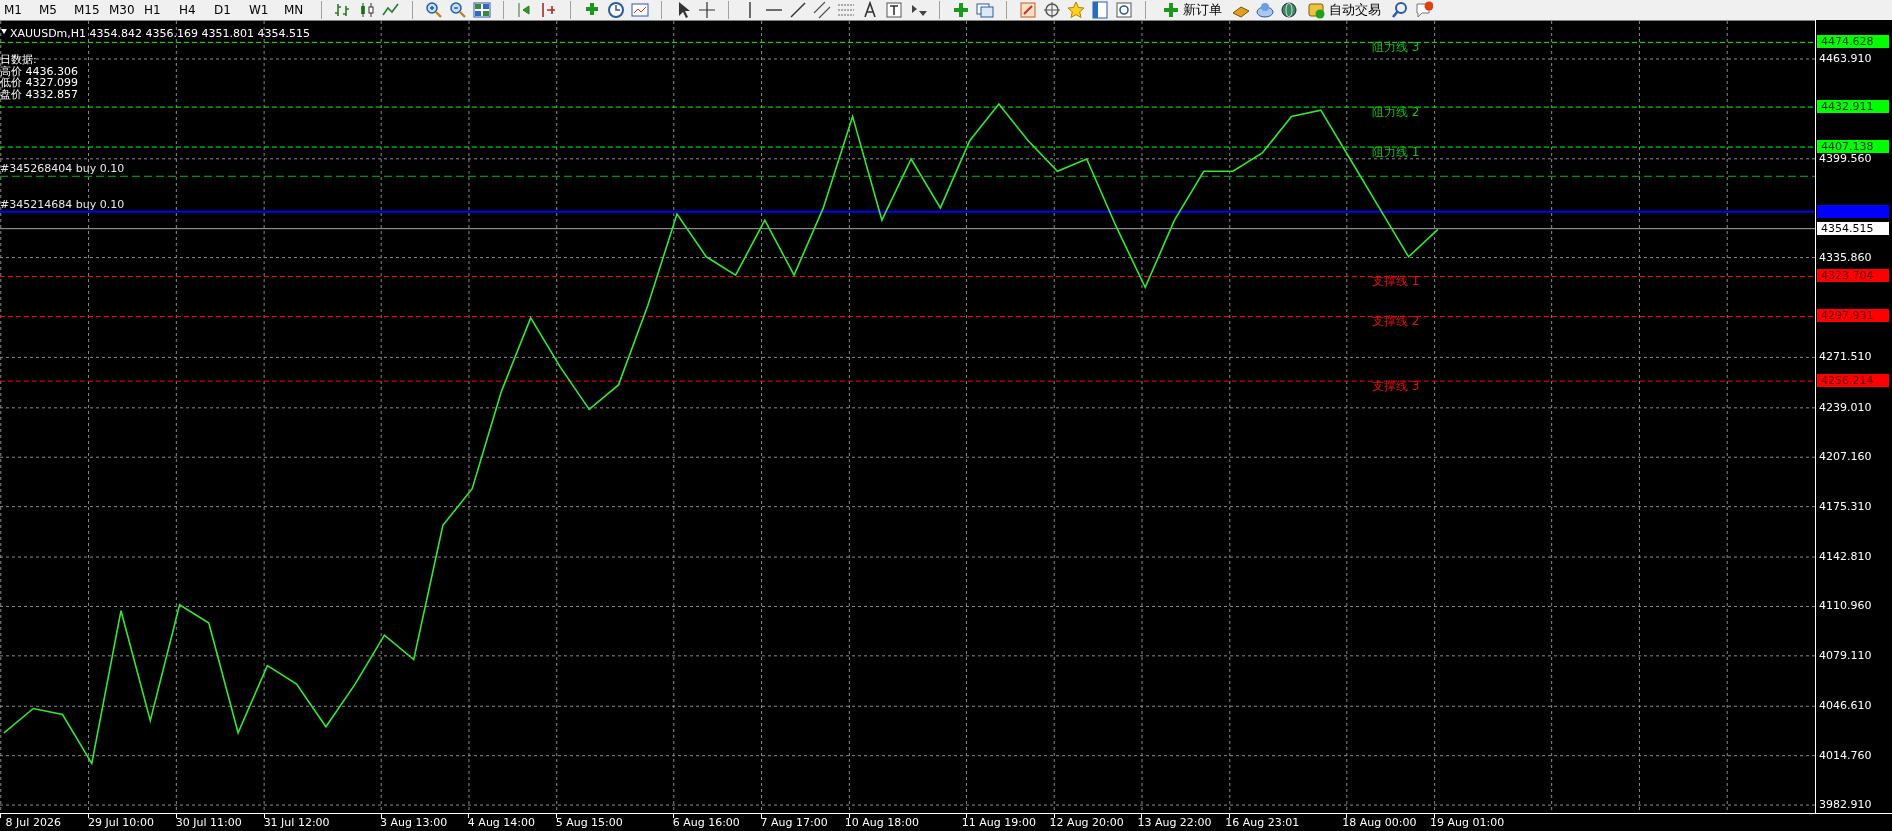  I want to click on level-label: 支撑线 3, so click(1396, 387).